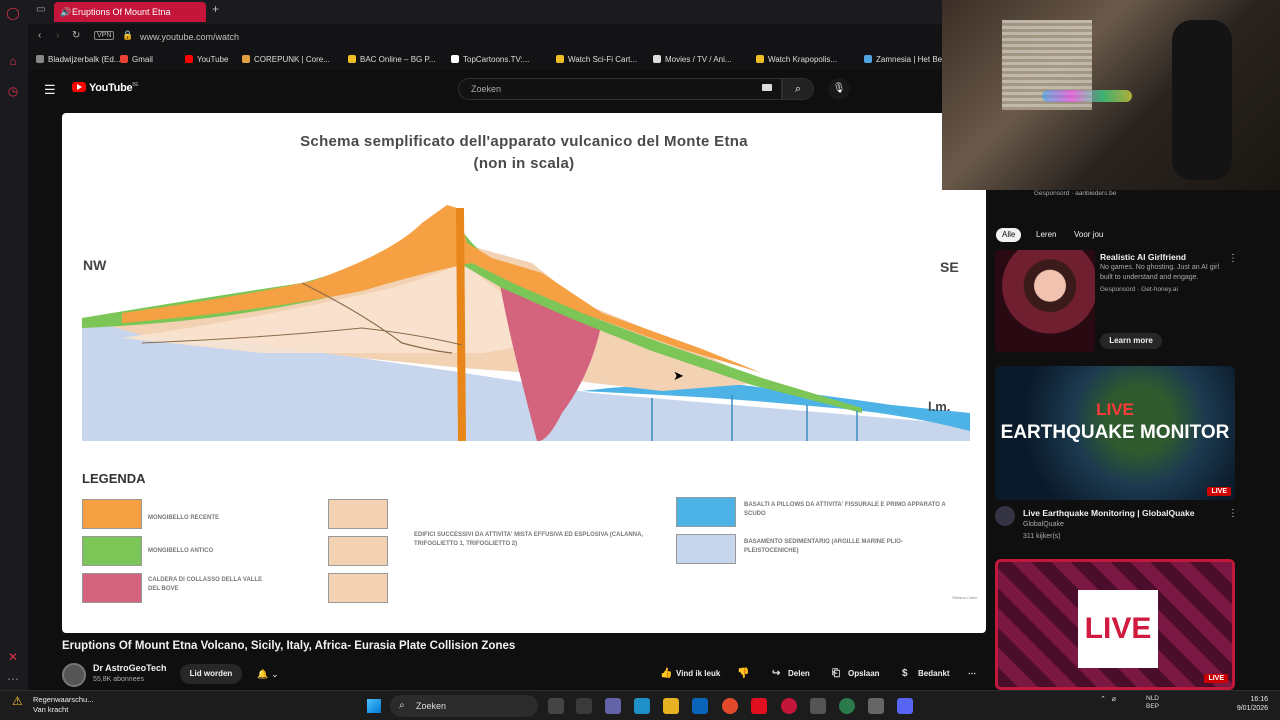 This screenshot has width=1280, height=720. I want to click on bookmark-item: YouTube, so click(206, 59).